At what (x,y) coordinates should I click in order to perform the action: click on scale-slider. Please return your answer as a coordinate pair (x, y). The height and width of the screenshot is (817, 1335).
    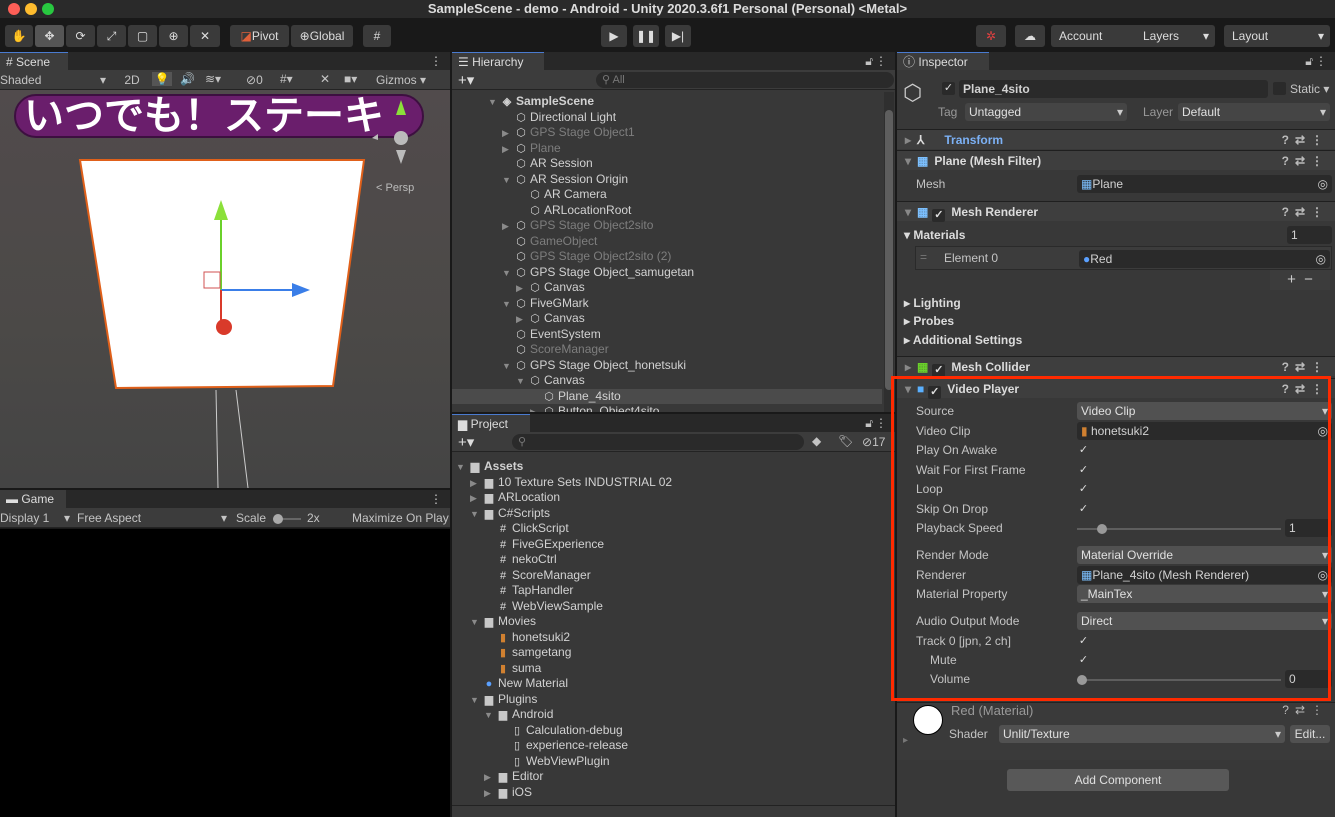
    Looking at the image, I should click on (287, 519).